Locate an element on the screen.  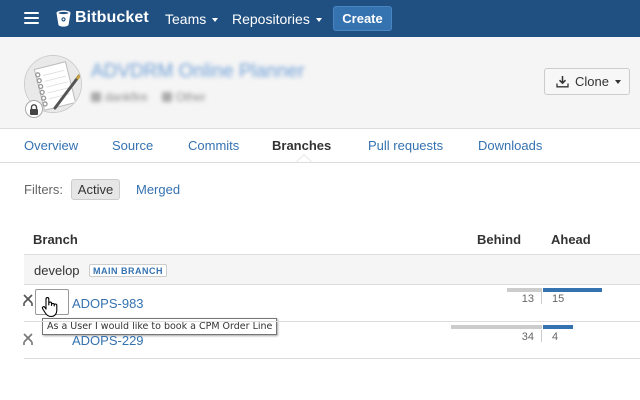
language-name: Other is located at coordinates (190, 97).